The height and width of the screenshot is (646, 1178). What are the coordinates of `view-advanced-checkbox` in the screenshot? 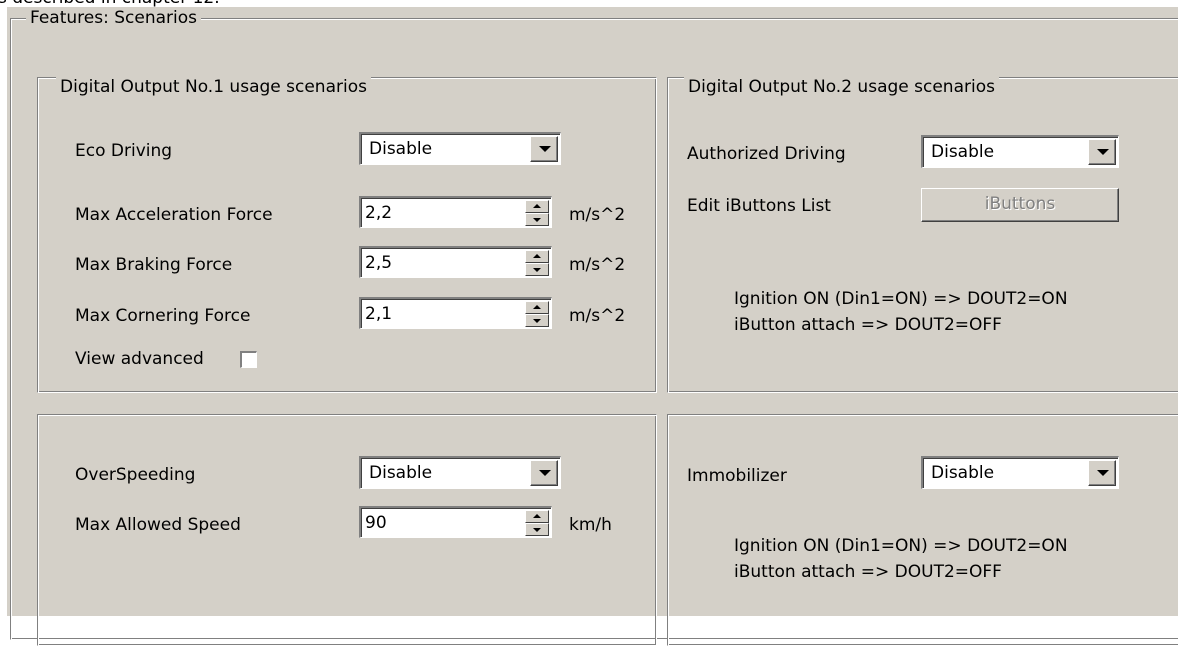 It's located at (248, 359).